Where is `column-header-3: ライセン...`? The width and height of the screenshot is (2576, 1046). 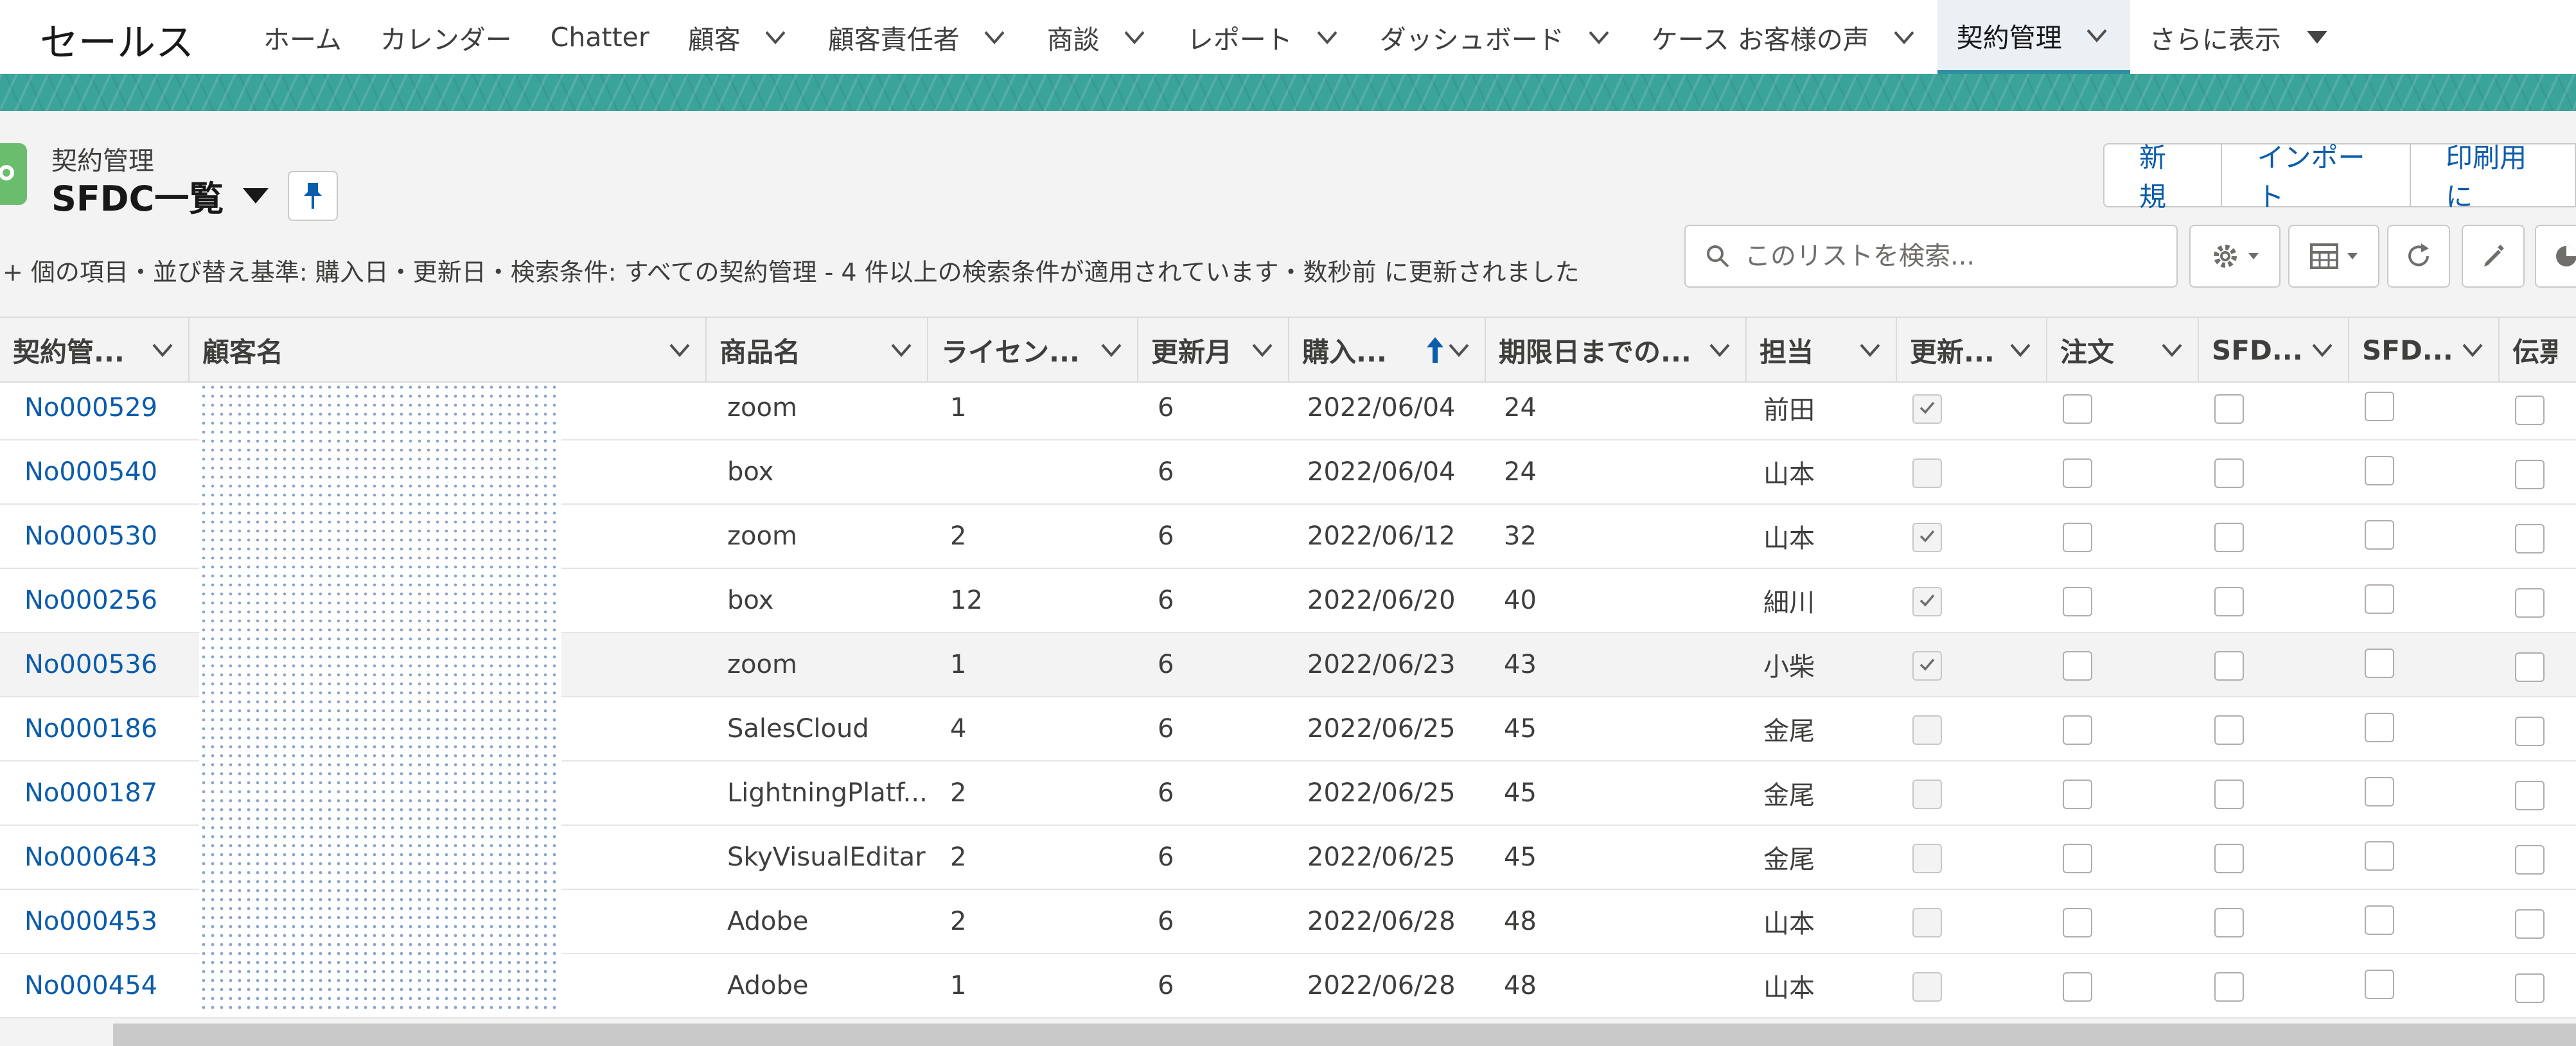 column-header-3: ライセン... is located at coordinates (1033, 350).